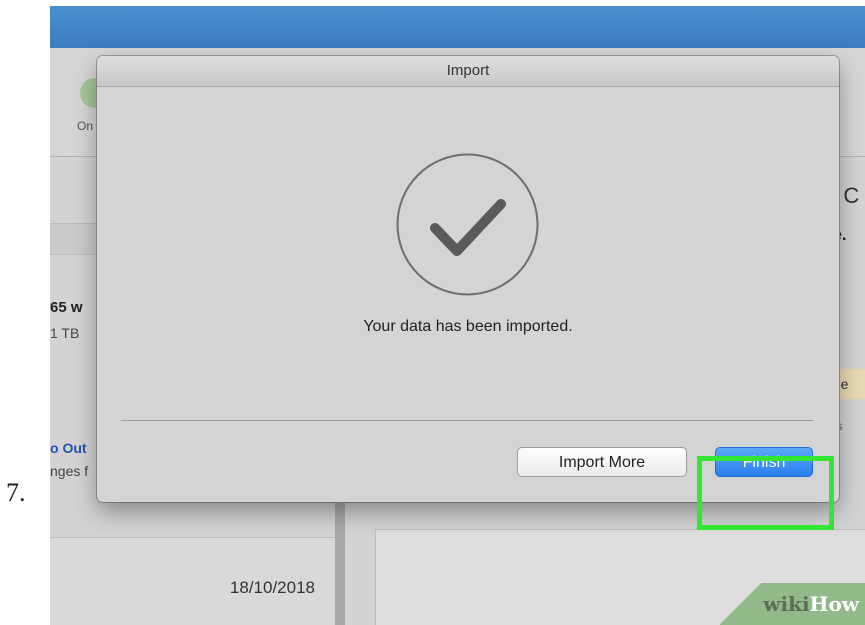 The width and height of the screenshot is (865, 625). Describe the element at coordinates (65, 333) in the screenshot. I see `left-panel-line-2: 1 TB` at that location.